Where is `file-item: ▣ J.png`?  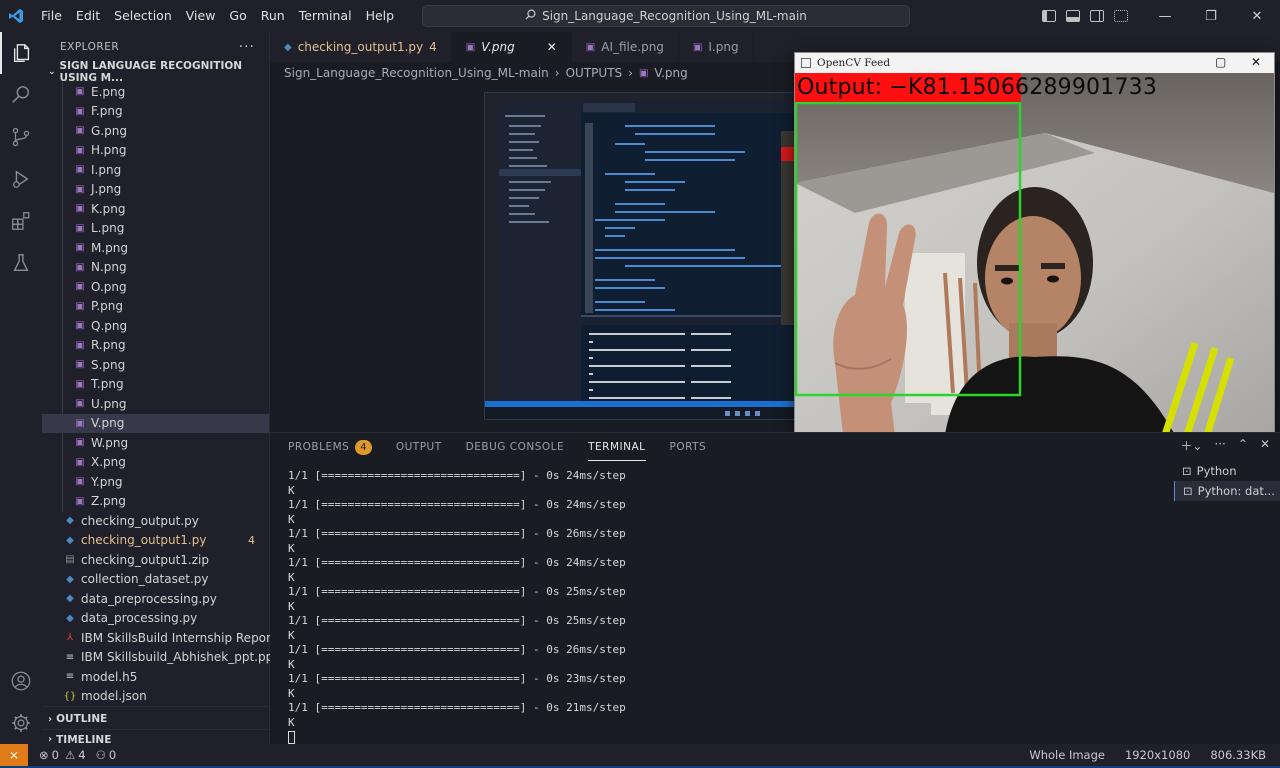
file-item: ▣ J.png is located at coordinates (155, 190).